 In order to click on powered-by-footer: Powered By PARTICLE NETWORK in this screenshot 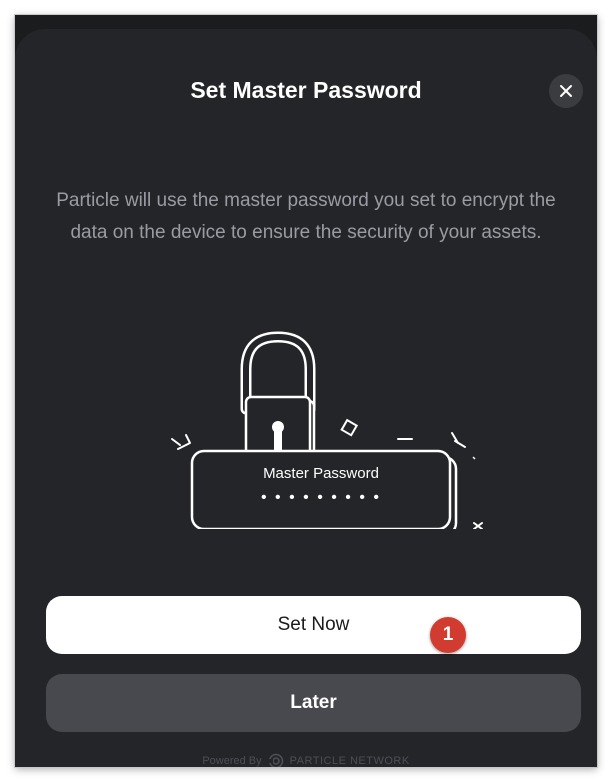, I will do `click(306, 760)`.